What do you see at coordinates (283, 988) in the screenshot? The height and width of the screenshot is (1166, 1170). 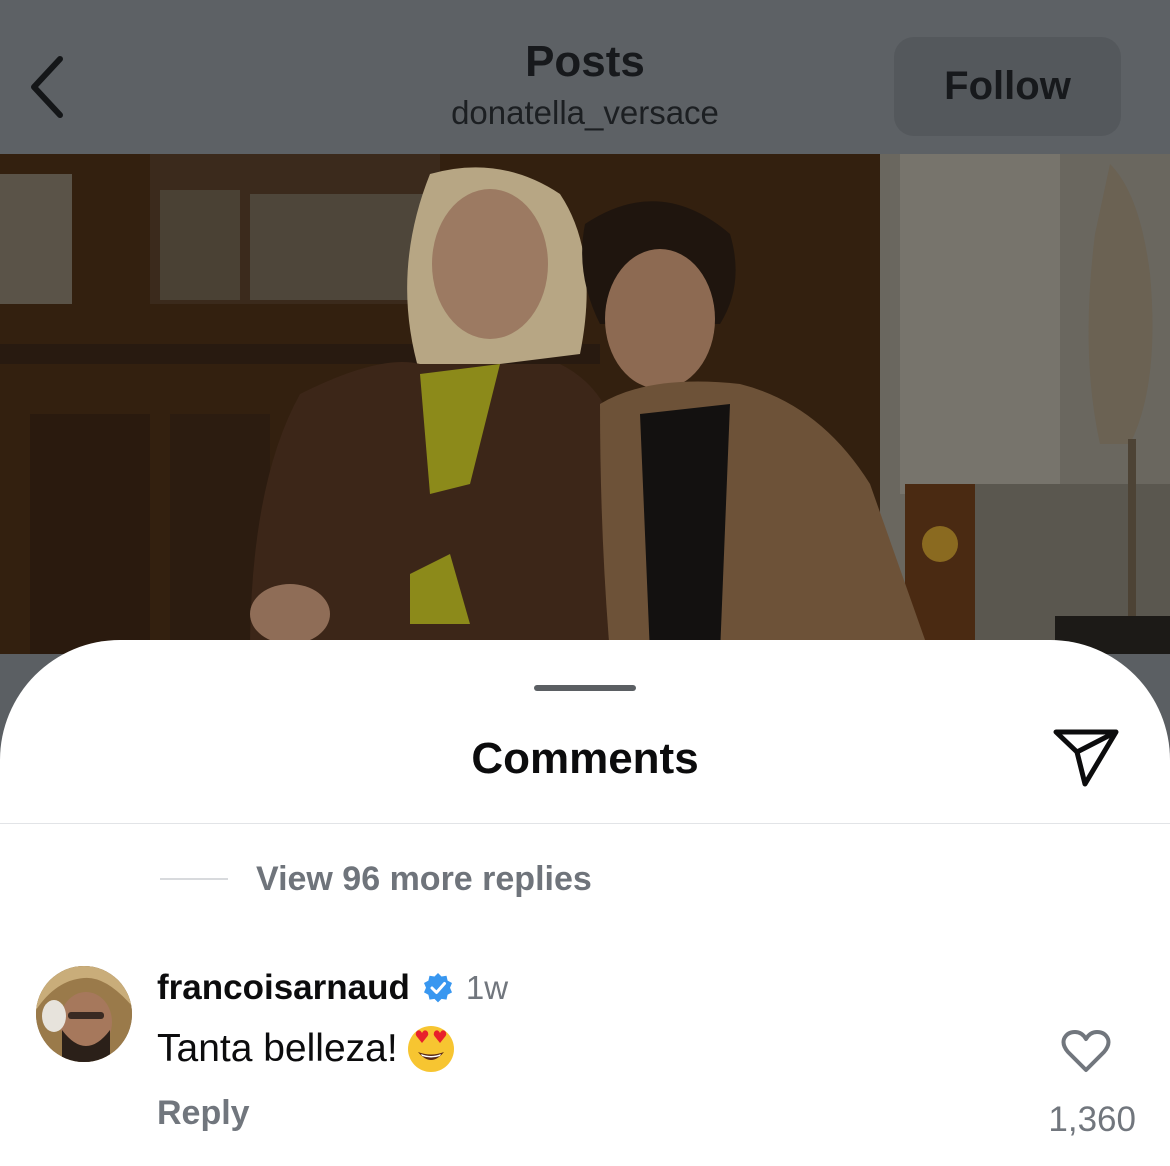 I see `comment-username: francoisarnaud` at bounding box center [283, 988].